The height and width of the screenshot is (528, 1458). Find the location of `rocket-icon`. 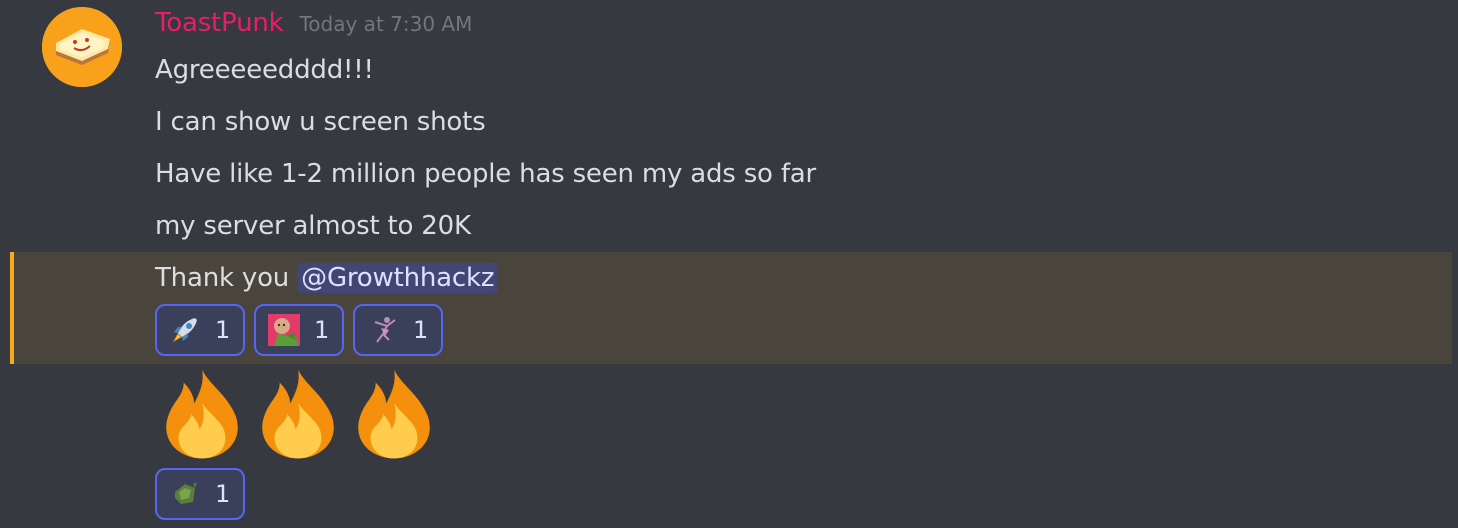

rocket-icon is located at coordinates (185, 330).